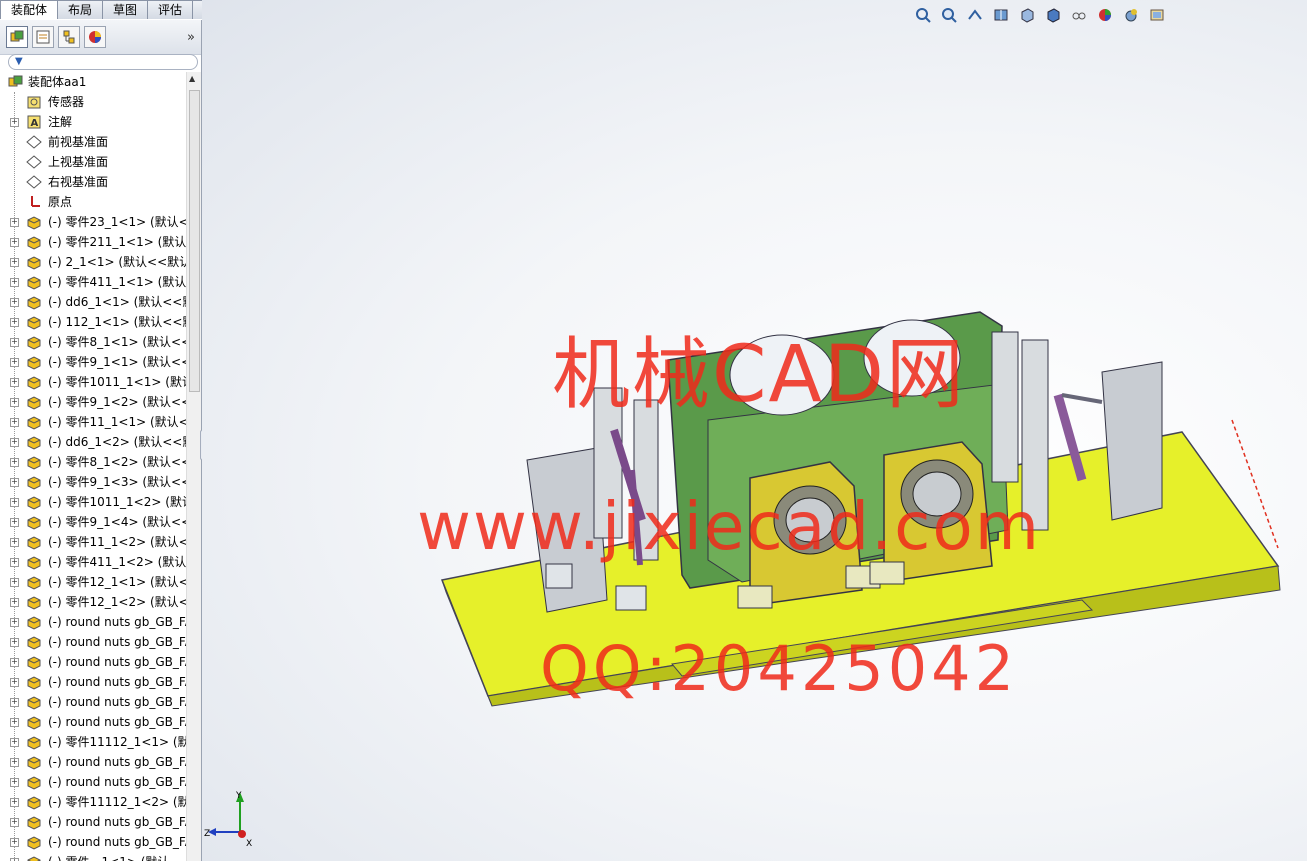 The image size is (1307, 861). Describe the element at coordinates (117, 722) in the screenshot. I see `tree-item-label: (-) round nuts gb_GB_FA` at that location.